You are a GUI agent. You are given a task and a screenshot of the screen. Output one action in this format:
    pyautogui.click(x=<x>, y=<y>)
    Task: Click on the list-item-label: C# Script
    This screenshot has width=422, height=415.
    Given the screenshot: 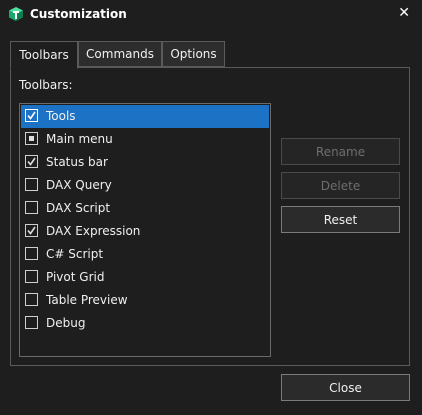 What is the action you would take?
    pyautogui.click(x=75, y=254)
    